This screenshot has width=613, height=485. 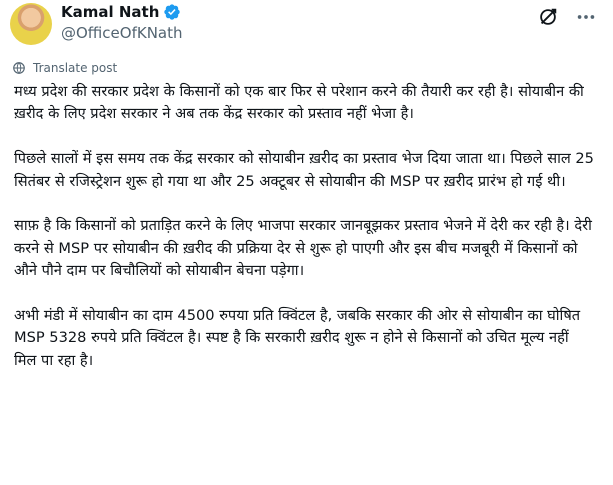 I want to click on translate-post-link: Translate post, so click(x=64, y=68).